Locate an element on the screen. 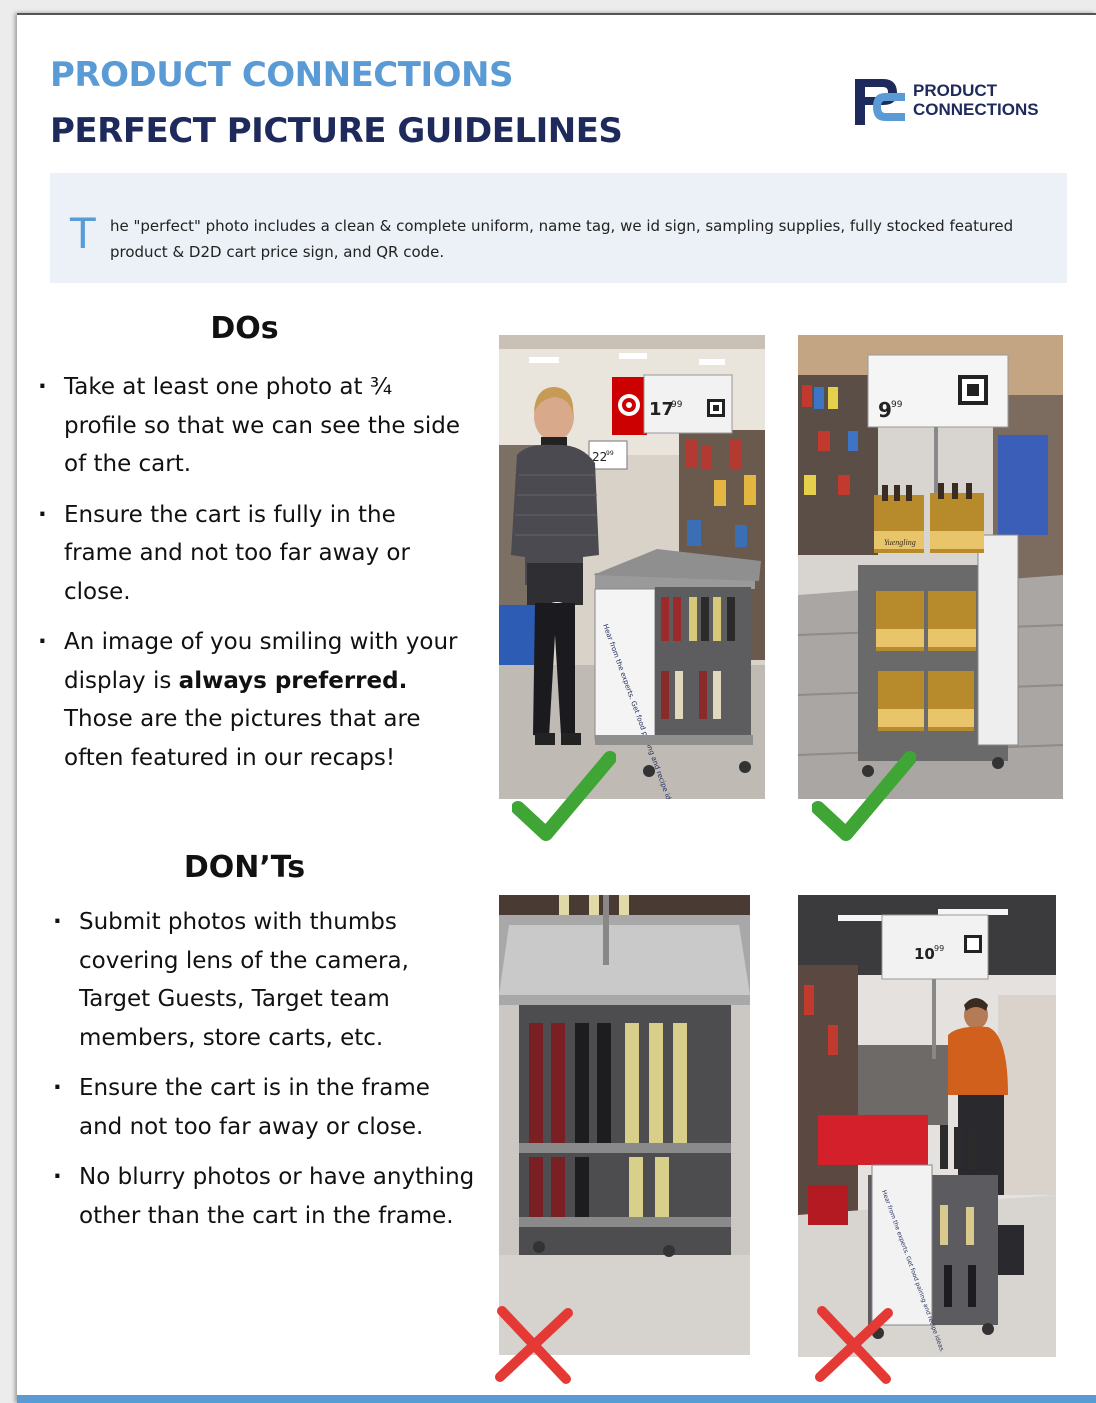  company-logo: PRODUCT CONNECTIONS is located at coordinates (963, 103).